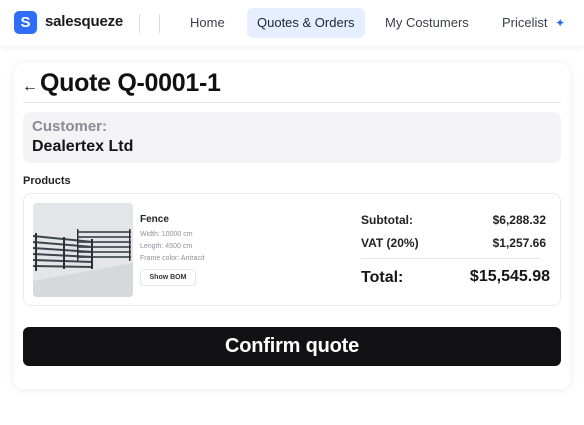 This screenshot has height=425, width=584. Describe the element at coordinates (509, 276) in the screenshot. I see `total-value: $15,545.98` at that location.